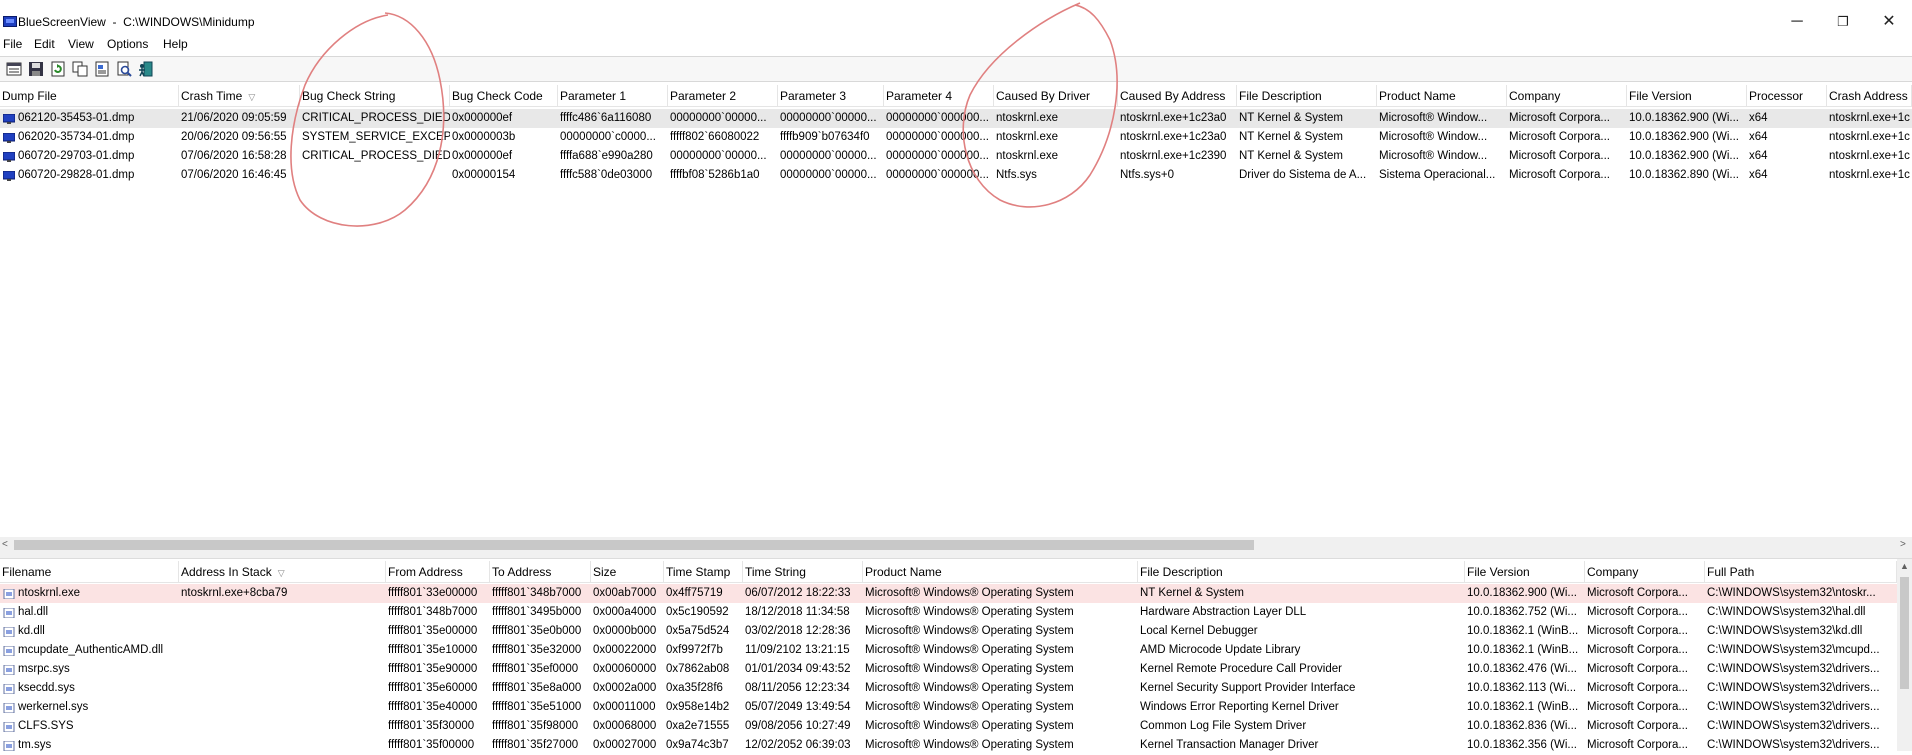 This screenshot has width=1912, height=755. What do you see at coordinates (1904, 566) in the screenshot?
I see `scroll-up-icon: ▲` at bounding box center [1904, 566].